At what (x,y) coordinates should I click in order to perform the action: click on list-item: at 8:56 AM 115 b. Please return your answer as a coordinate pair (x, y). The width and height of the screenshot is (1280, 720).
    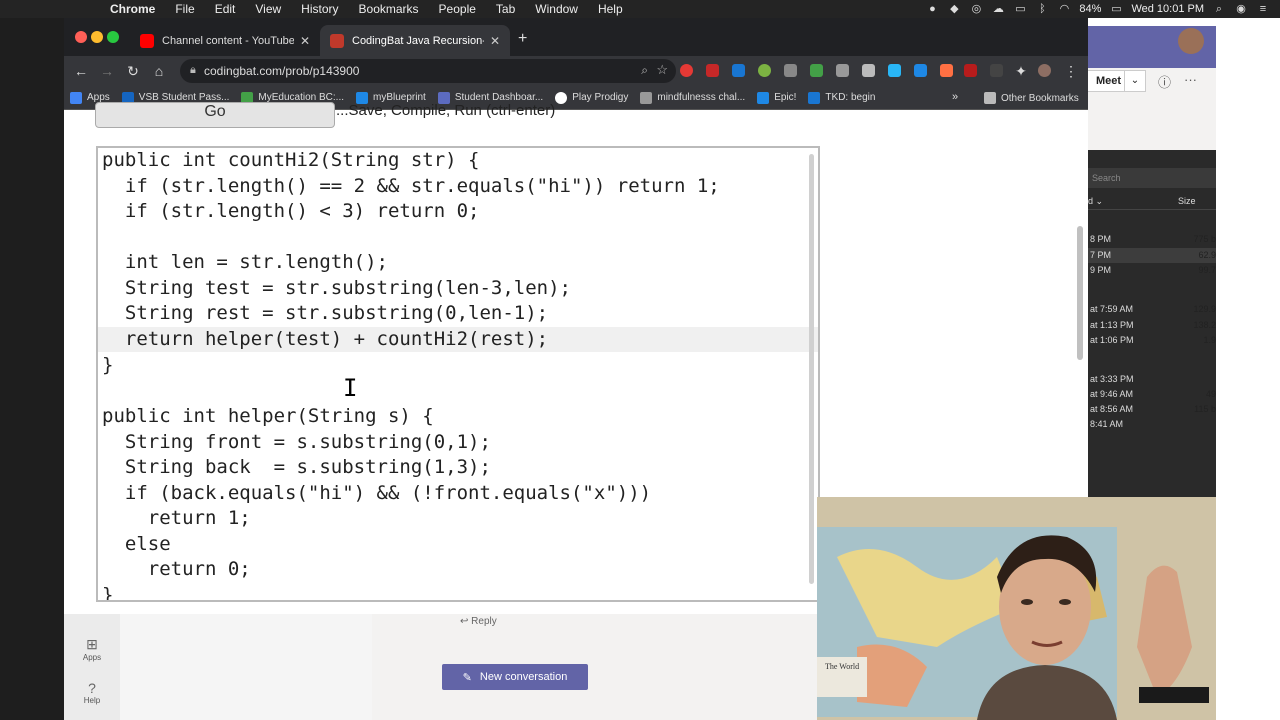
    Looking at the image, I should click on (1152, 409).